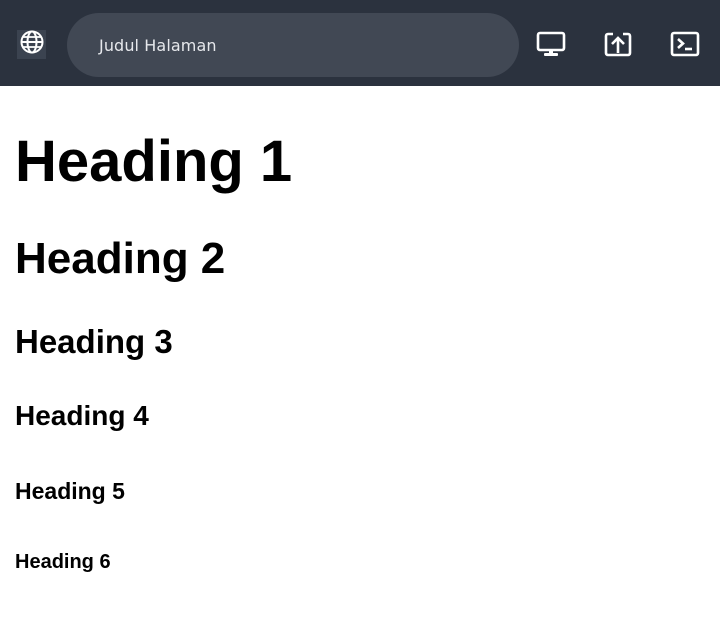 This screenshot has width=720, height=636. Describe the element at coordinates (63, 562) in the screenshot. I see `heading-6: Heading 6` at that location.